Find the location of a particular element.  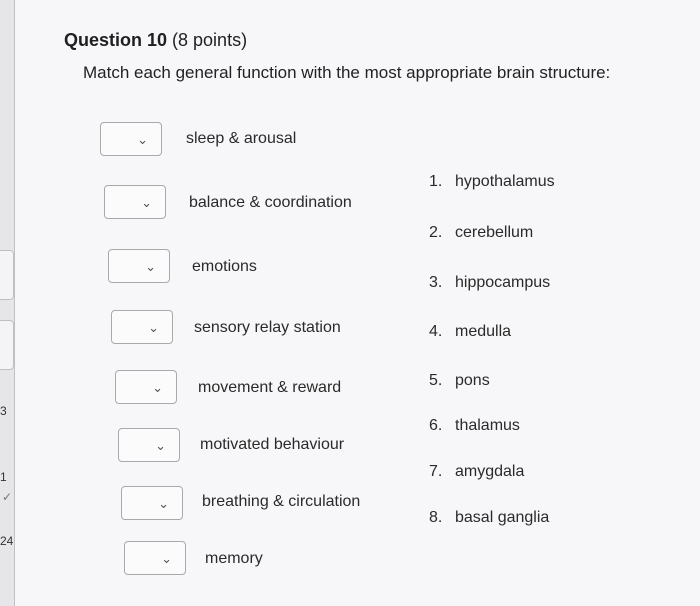

question-title: Question 10 (8 points) is located at coordinates (155, 40).